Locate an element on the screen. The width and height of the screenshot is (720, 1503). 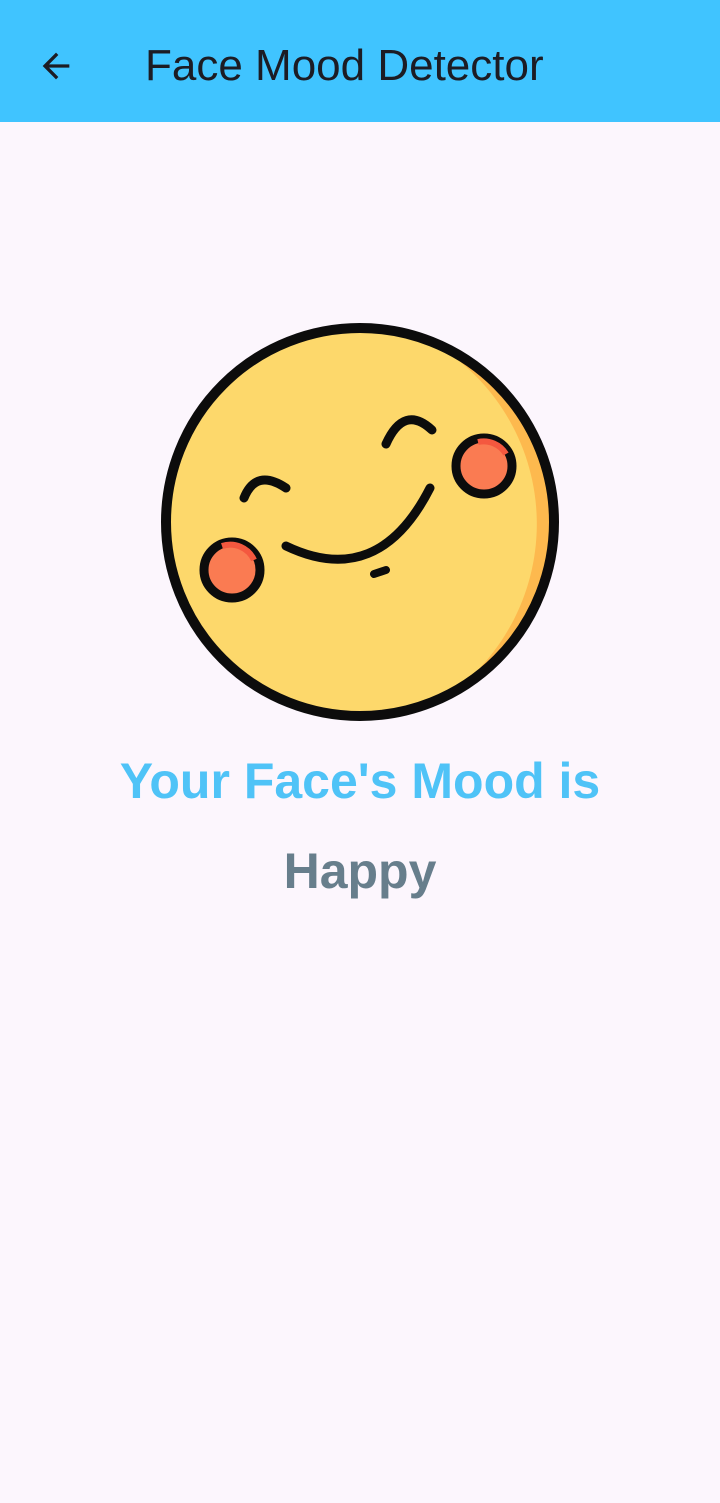
arrow-back-icon is located at coordinates (56, 66).